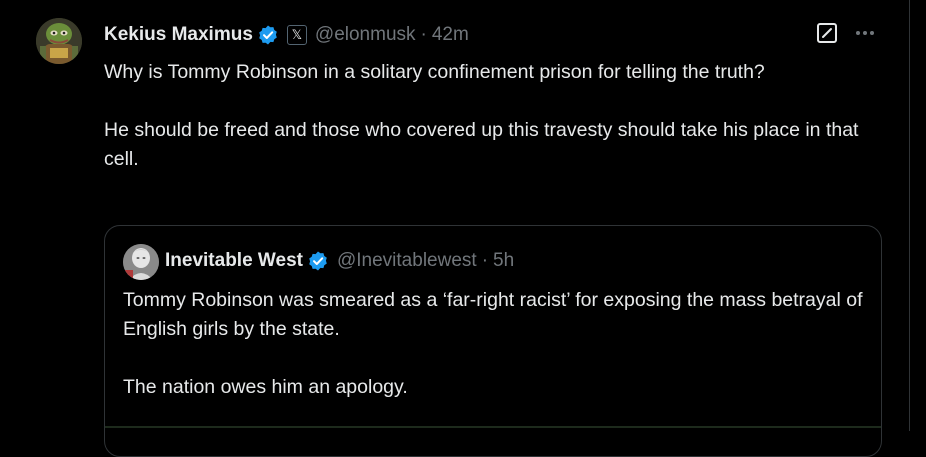 Image resolution: width=926 pixels, height=457 pixels. I want to click on avatar, so click(59, 41).